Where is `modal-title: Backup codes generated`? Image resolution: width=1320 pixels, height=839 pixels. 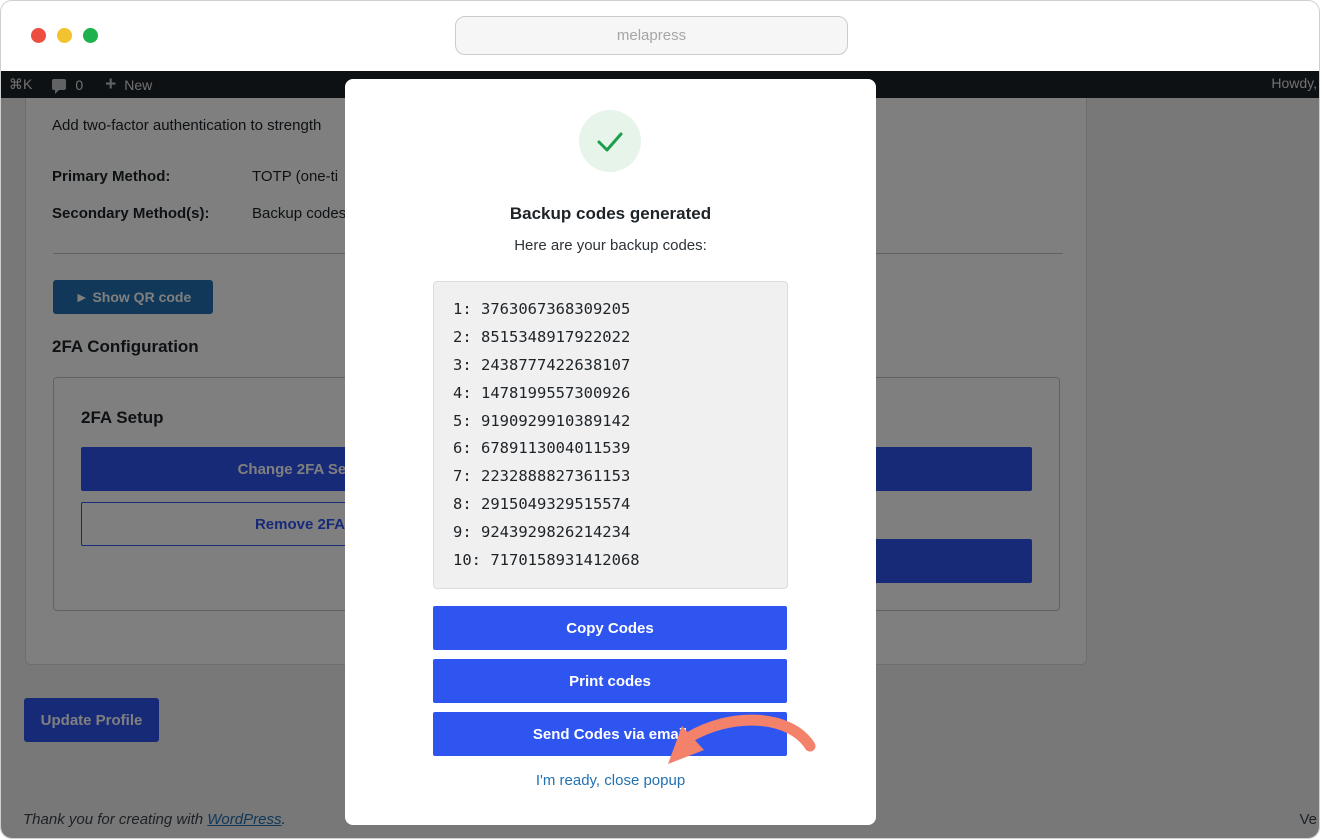
modal-title: Backup codes generated is located at coordinates (610, 213).